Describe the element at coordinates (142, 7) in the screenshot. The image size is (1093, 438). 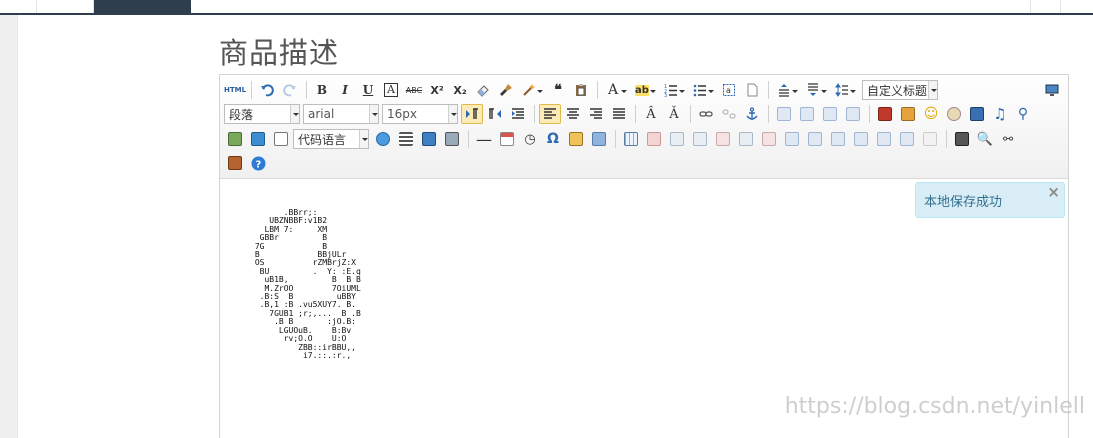
I see `nav-tab-active` at that location.